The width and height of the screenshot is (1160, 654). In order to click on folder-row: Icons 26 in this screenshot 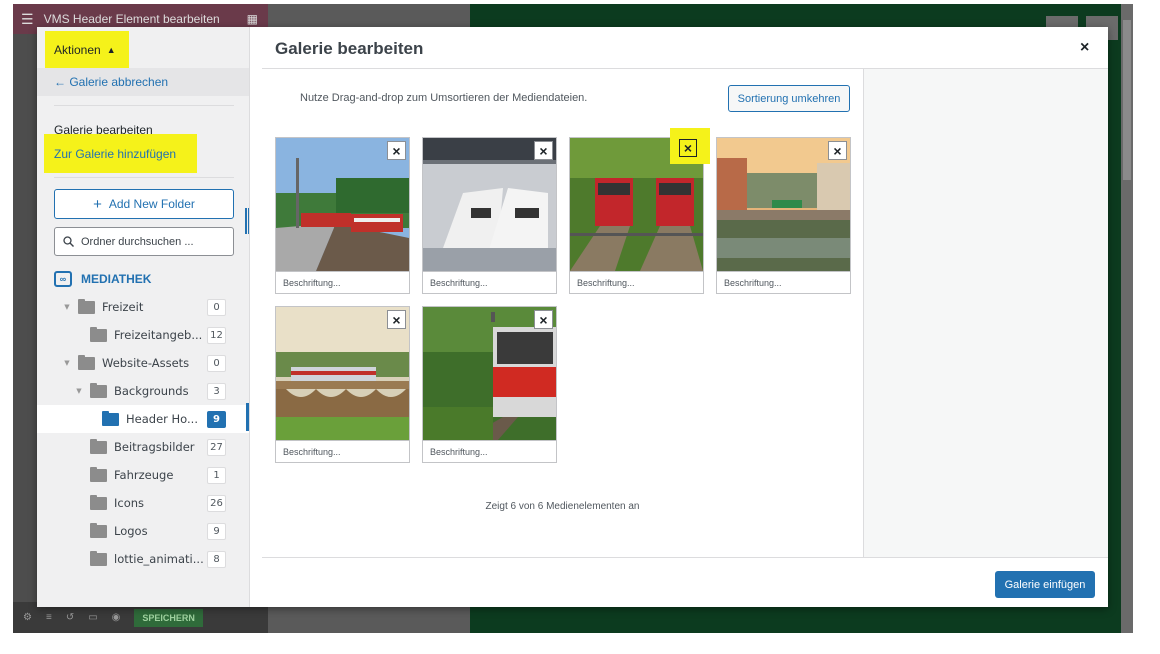, I will do `click(143, 503)`.